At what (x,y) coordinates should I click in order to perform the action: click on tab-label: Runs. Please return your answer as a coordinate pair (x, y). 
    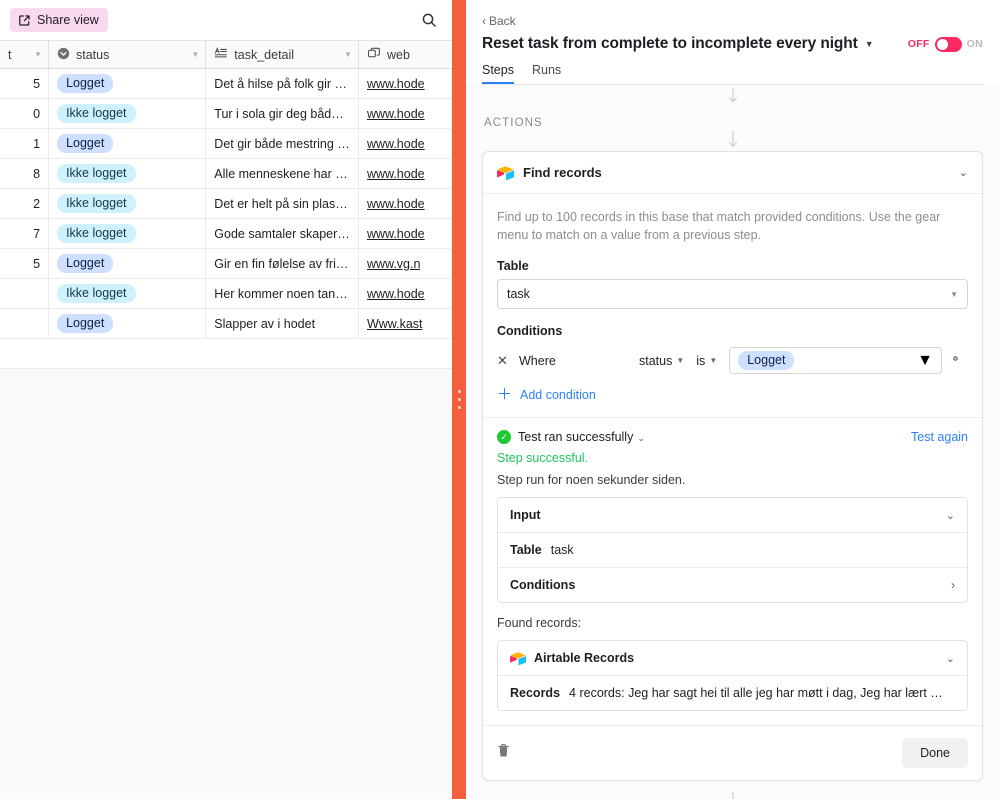
    Looking at the image, I should click on (546, 70).